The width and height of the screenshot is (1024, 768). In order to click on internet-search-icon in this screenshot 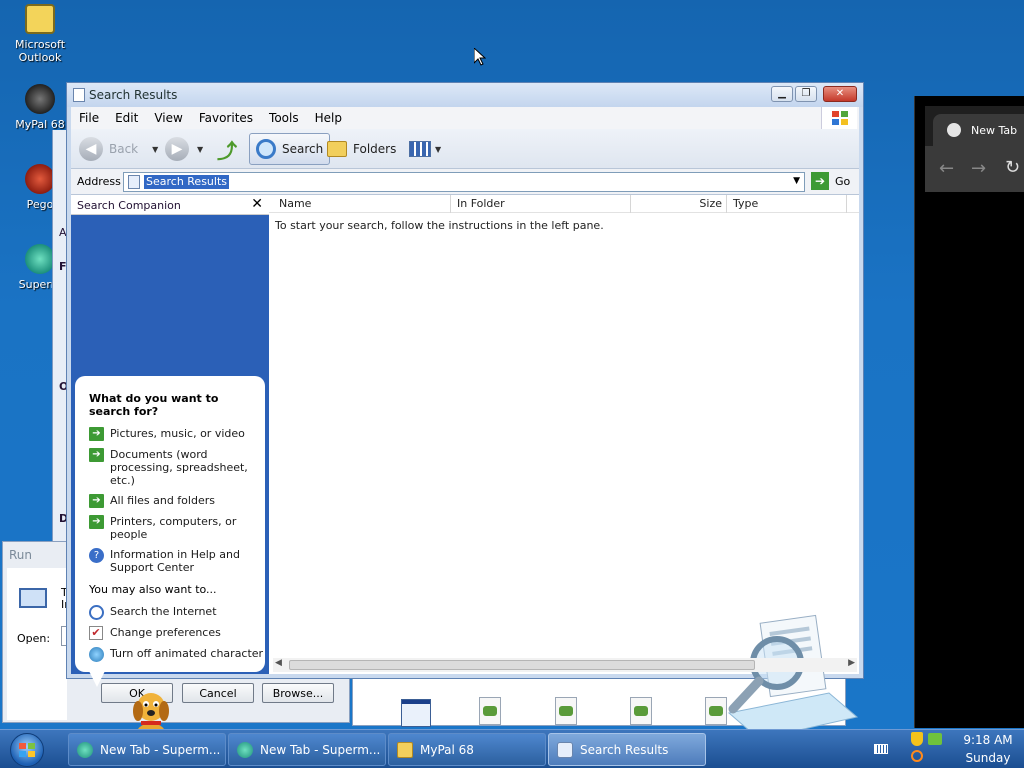, I will do `click(96, 612)`.